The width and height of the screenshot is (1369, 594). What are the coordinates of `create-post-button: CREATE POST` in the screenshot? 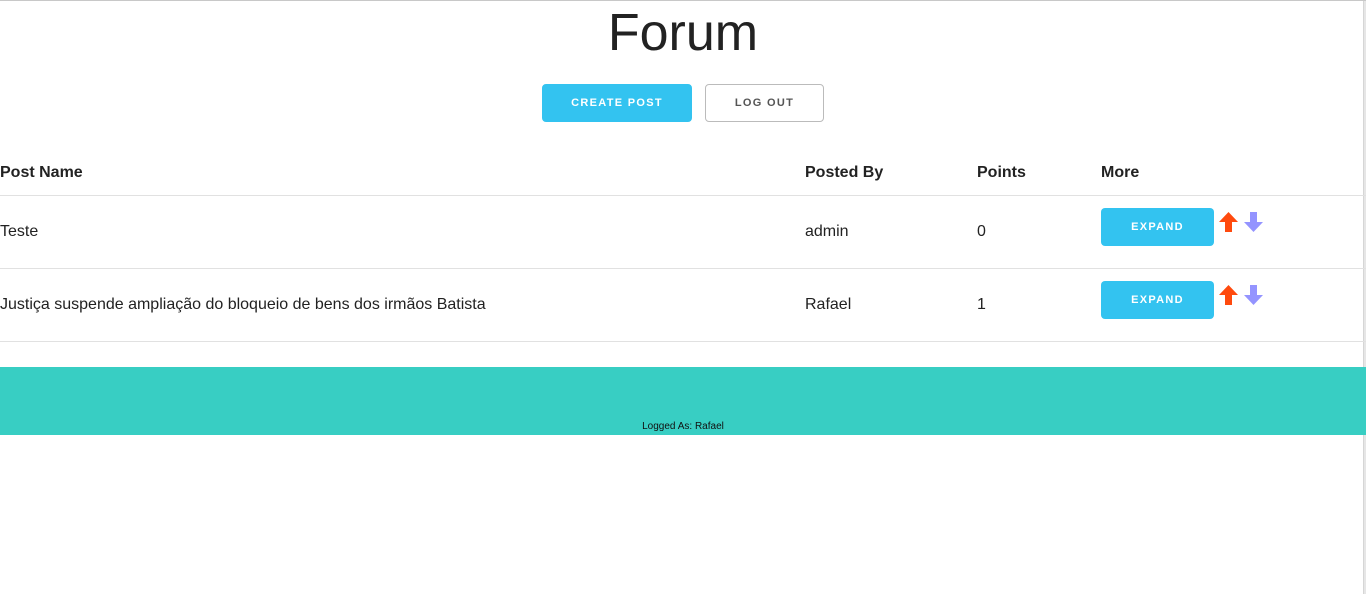 It's located at (617, 103).